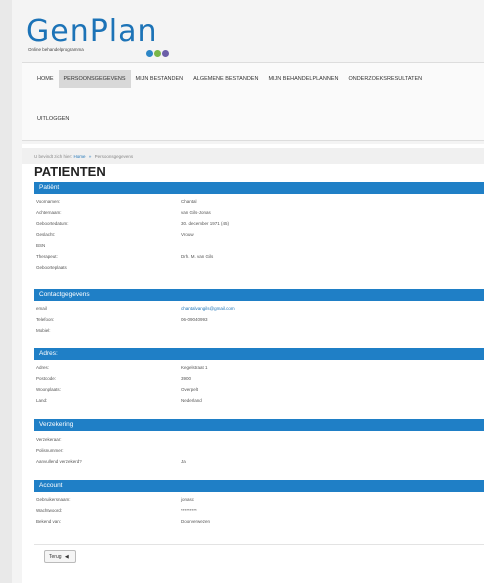 The height and width of the screenshot is (583, 484). Describe the element at coordinates (259, 203) in the screenshot. I see `row-voornamen: Voornamen: Chantal` at that location.